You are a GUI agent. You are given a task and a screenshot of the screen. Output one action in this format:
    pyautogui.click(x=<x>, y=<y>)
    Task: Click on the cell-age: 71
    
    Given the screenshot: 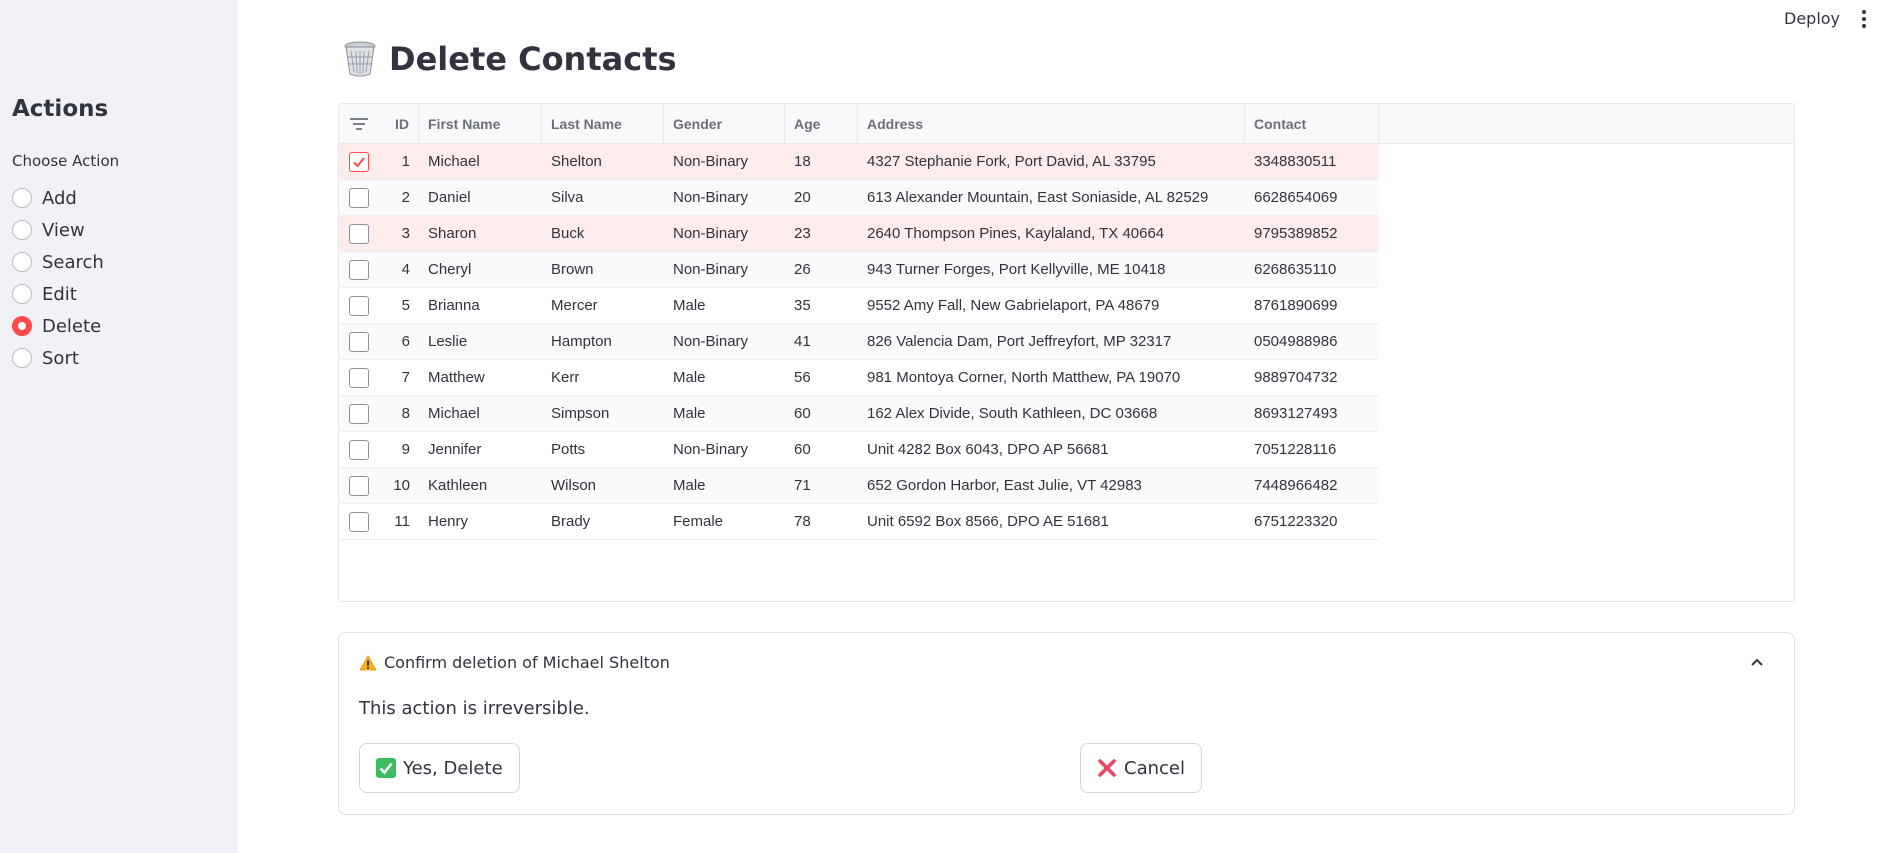 What is the action you would take?
    pyautogui.click(x=821, y=486)
    